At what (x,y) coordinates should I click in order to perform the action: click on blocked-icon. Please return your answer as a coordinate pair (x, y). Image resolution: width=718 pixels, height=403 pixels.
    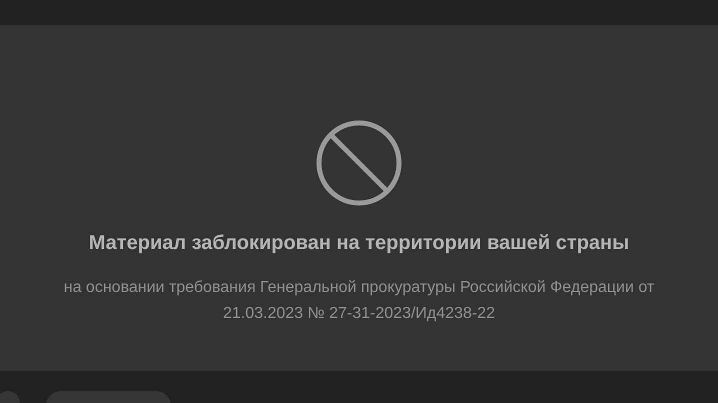
    Looking at the image, I should click on (359, 163).